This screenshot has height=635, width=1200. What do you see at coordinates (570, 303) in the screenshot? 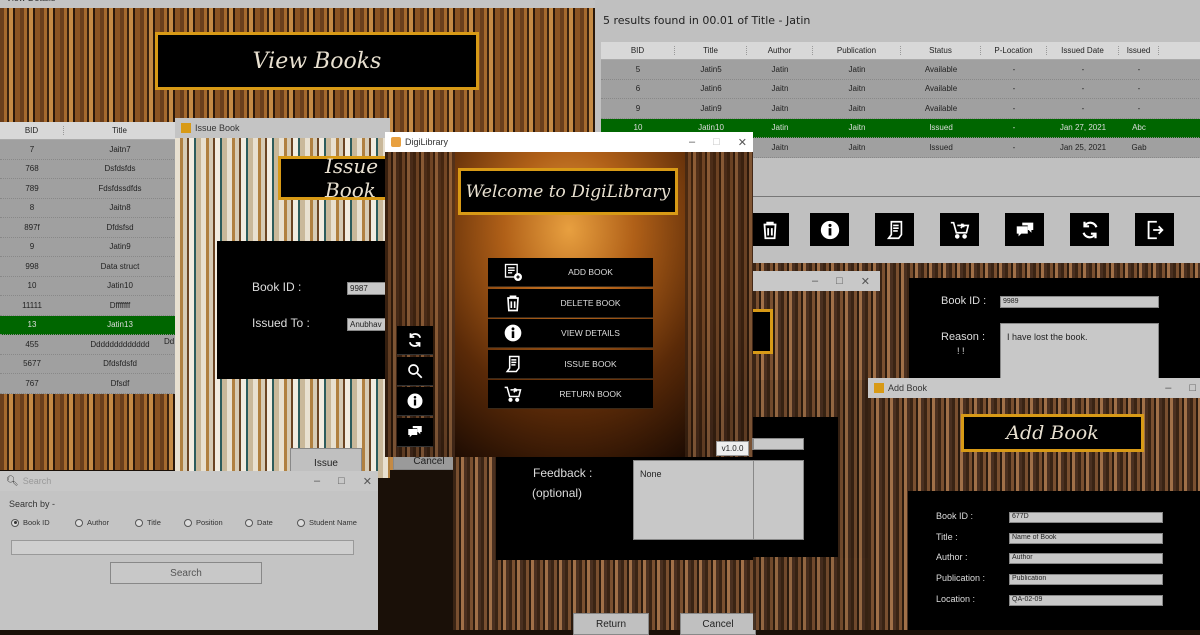
I see `menu-item-delete-book: DELETE BOOK` at bounding box center [570, 303].